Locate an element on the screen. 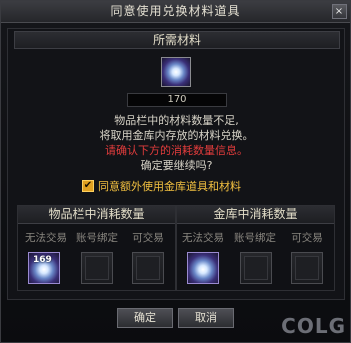 Image resolution: width=351 pixels, height=343 pixels. check-icon: ✔ is located at coordinates (88, 185).